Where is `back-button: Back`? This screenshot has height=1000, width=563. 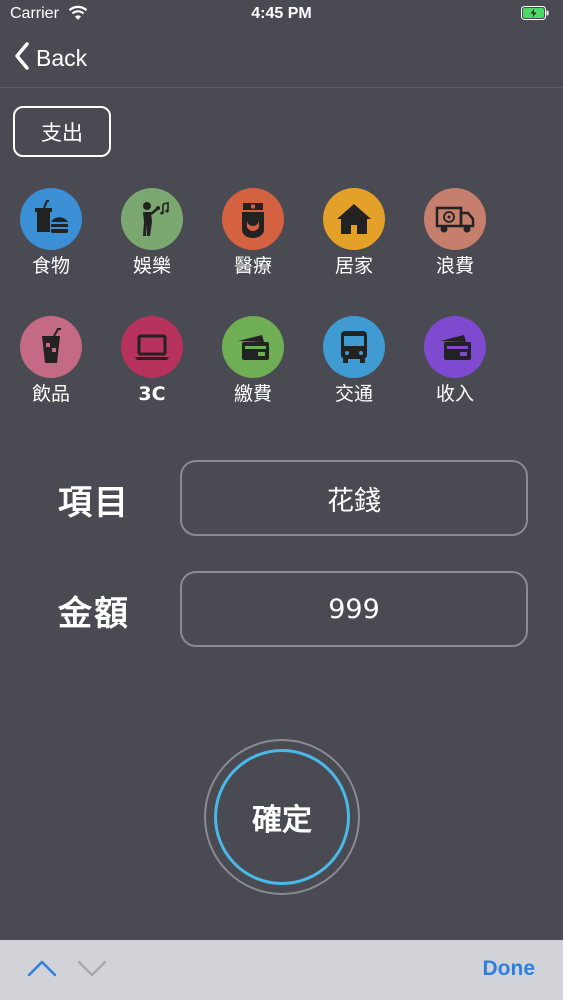 back-button: Back is located at coordinates (50, 58).